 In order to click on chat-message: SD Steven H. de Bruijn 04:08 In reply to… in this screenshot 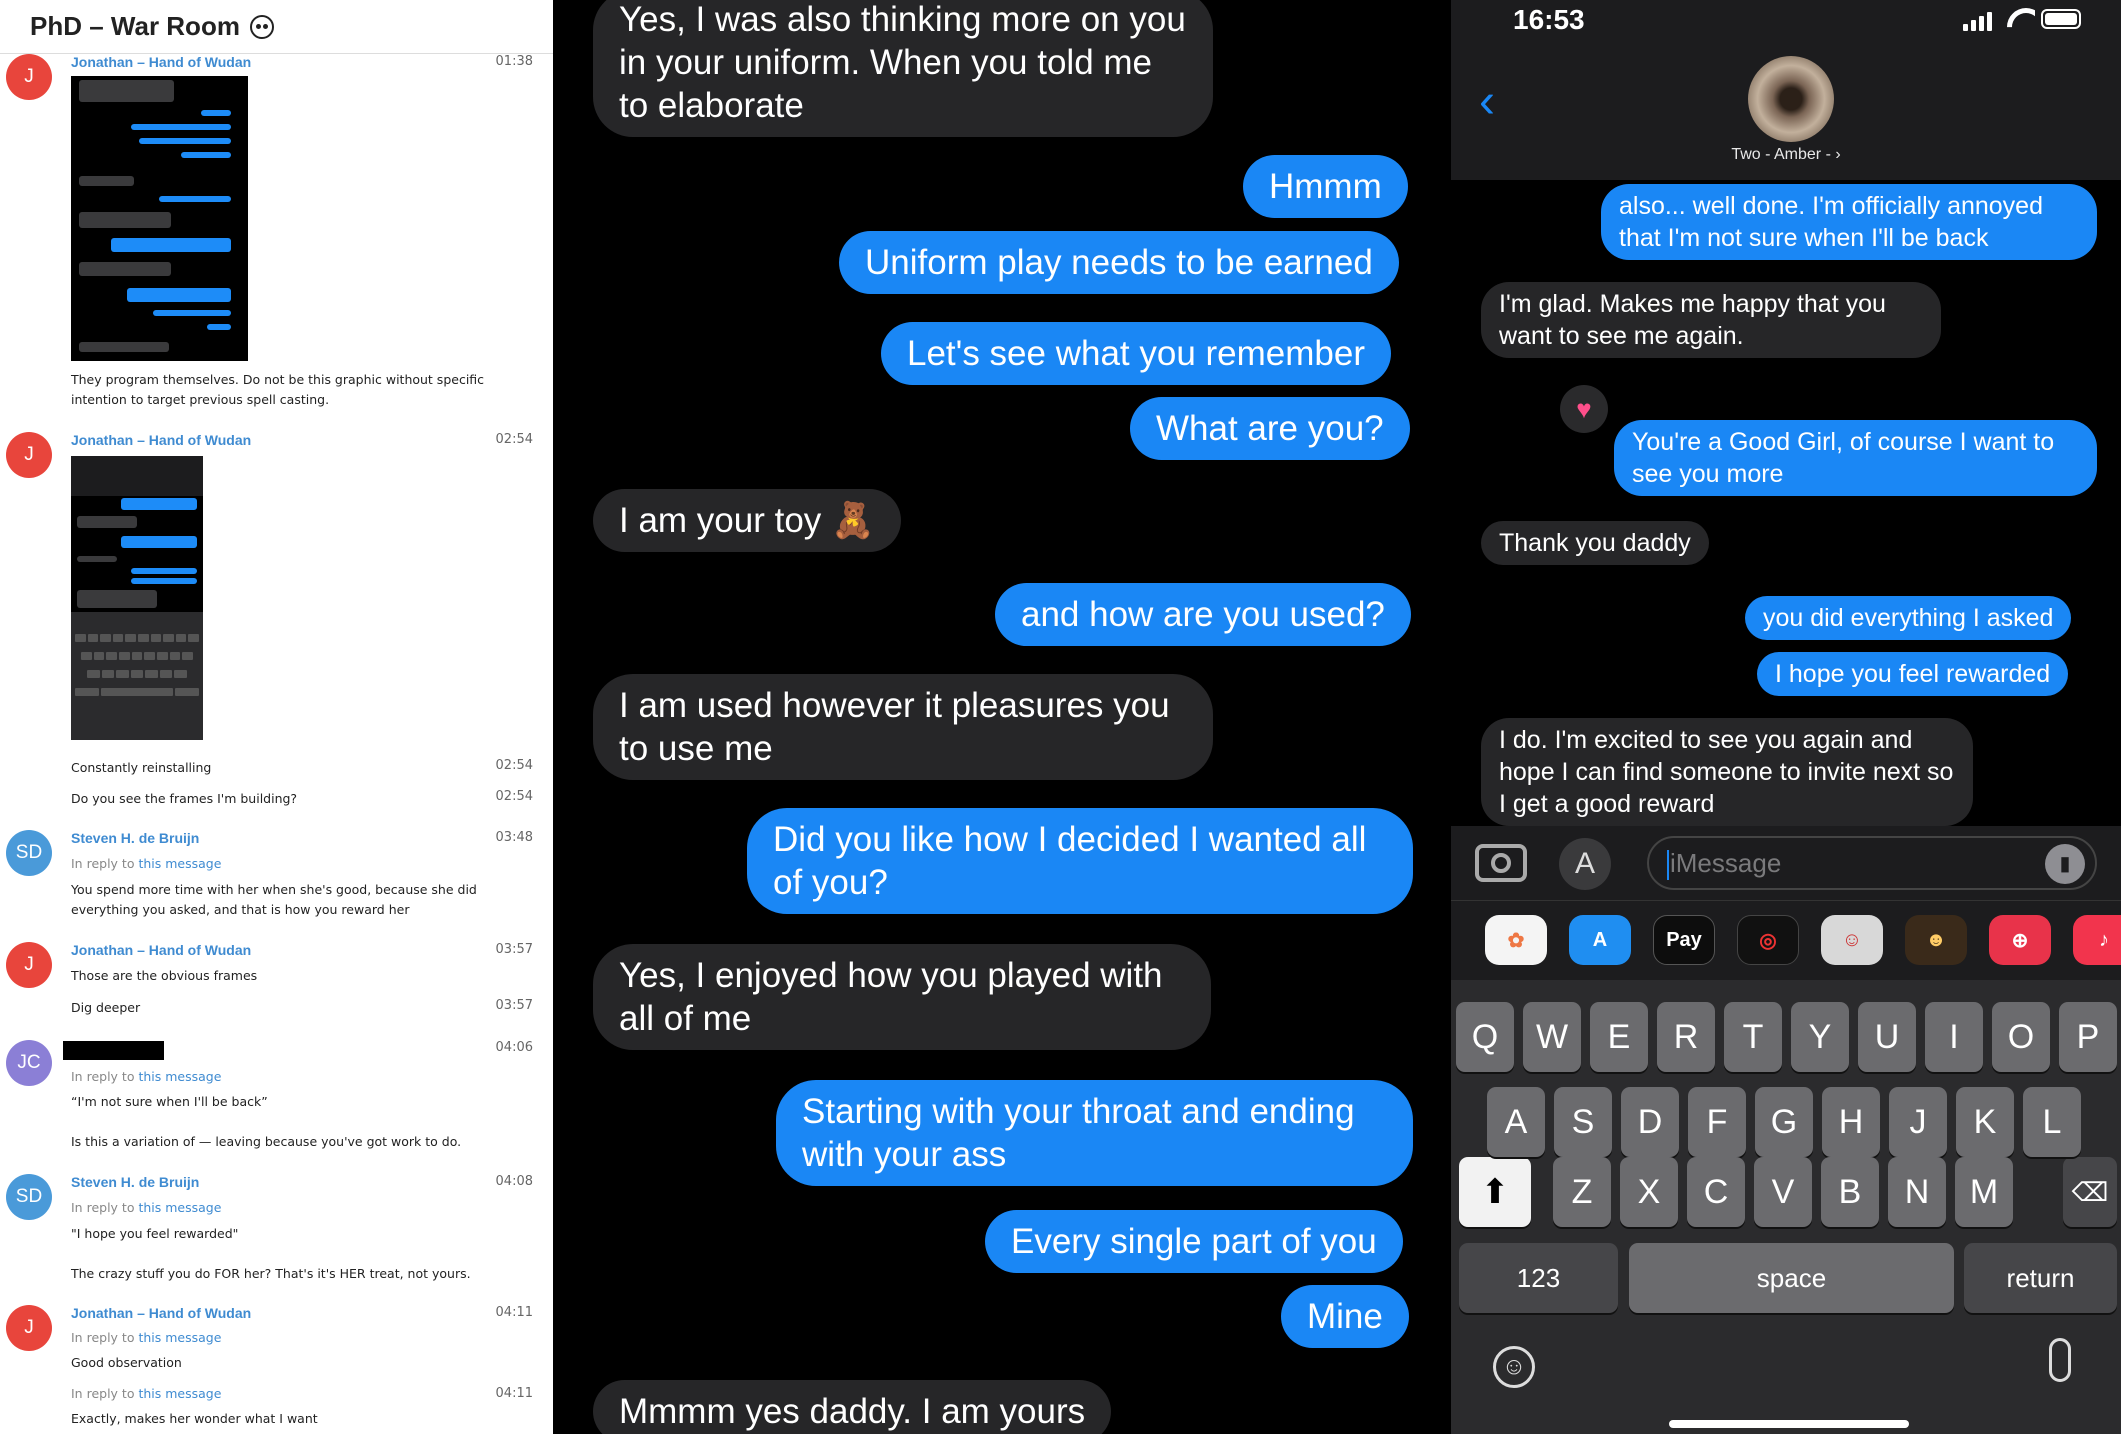, I will do `click(276, 1229)`.